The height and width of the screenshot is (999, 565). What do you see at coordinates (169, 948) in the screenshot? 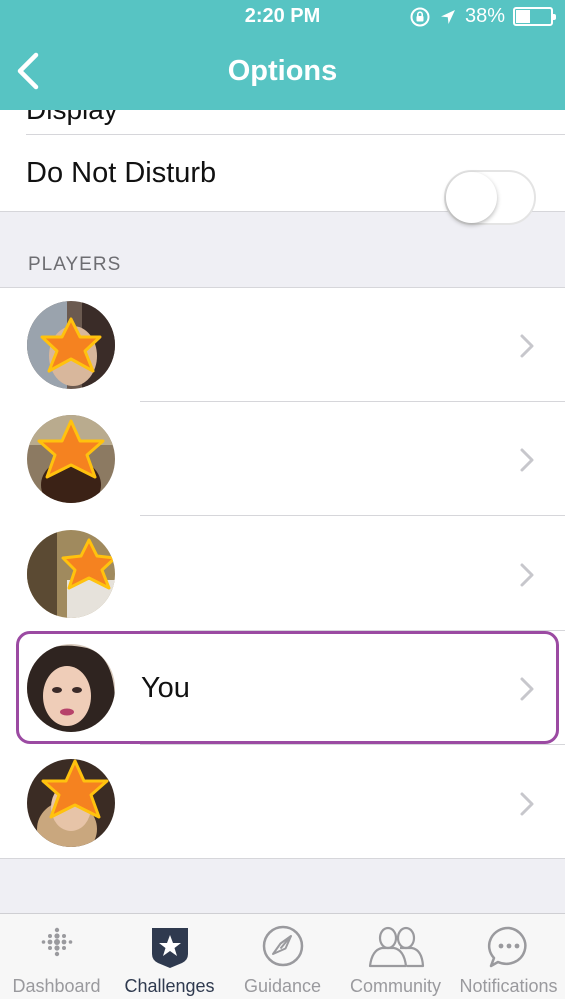
I see `star-badge-icon` at bounding box center [169, 948].